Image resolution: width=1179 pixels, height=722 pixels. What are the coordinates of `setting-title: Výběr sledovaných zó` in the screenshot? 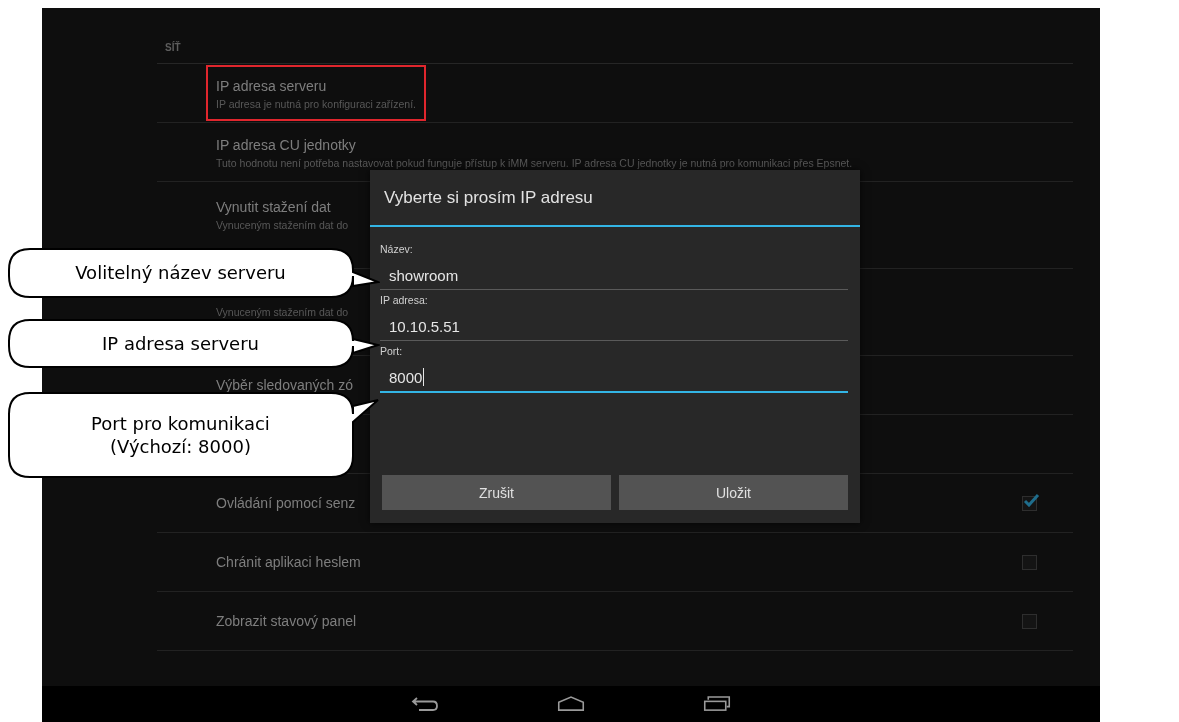 It's located at (284, 385).